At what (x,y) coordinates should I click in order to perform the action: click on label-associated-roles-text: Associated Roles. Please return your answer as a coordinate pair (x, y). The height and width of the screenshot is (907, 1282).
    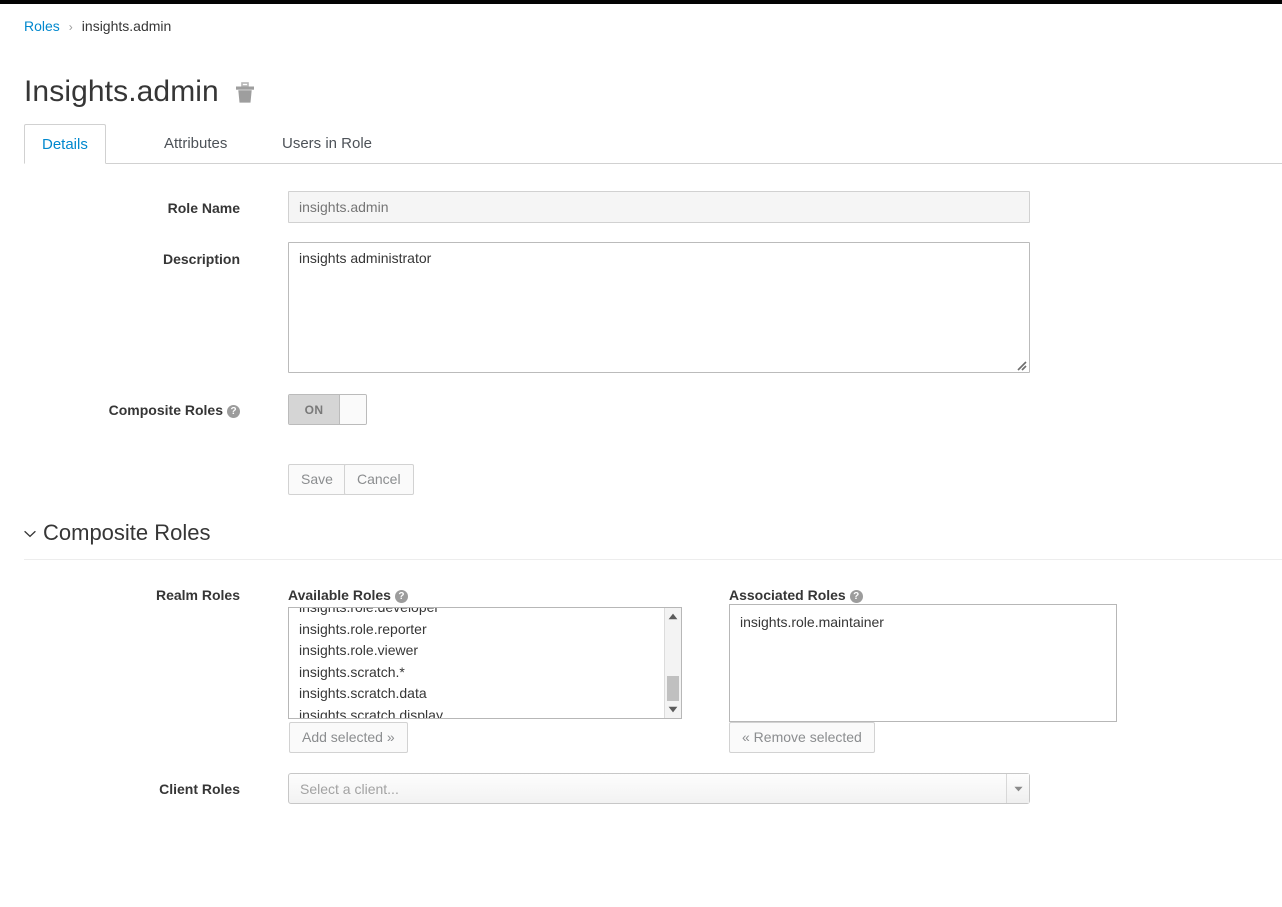
    Looking at the image, I should click on (787, 595).